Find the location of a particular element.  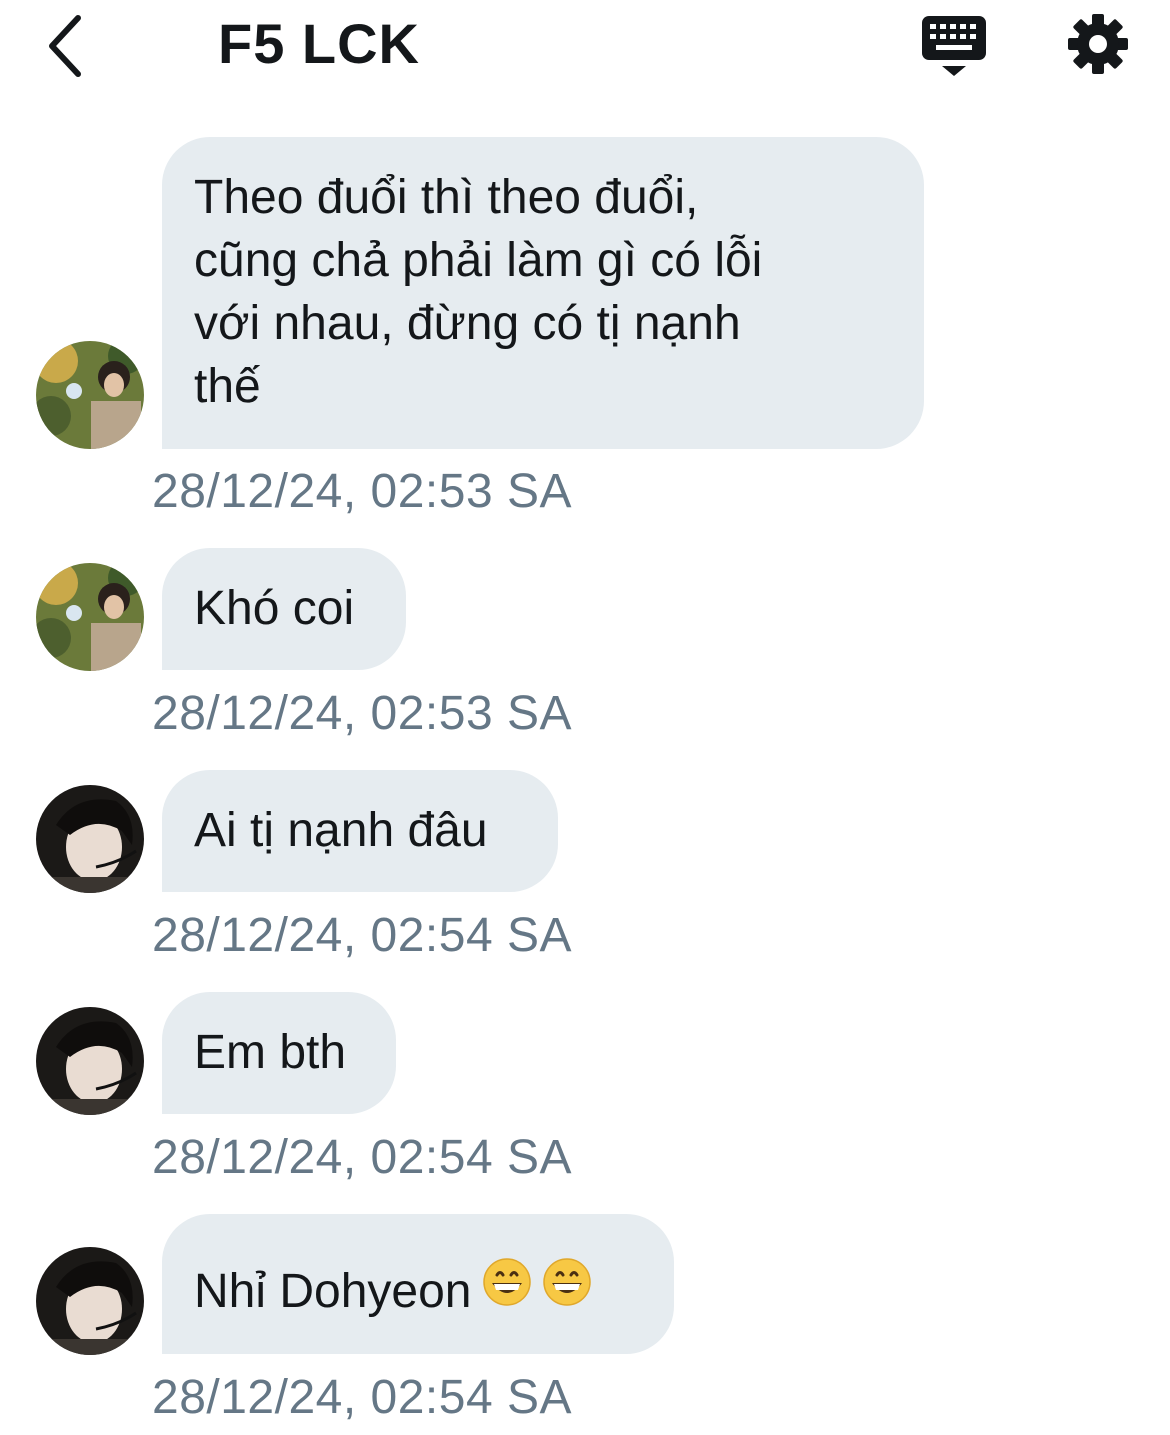

message-text: Khó coi is located at coordinates (274, 608).